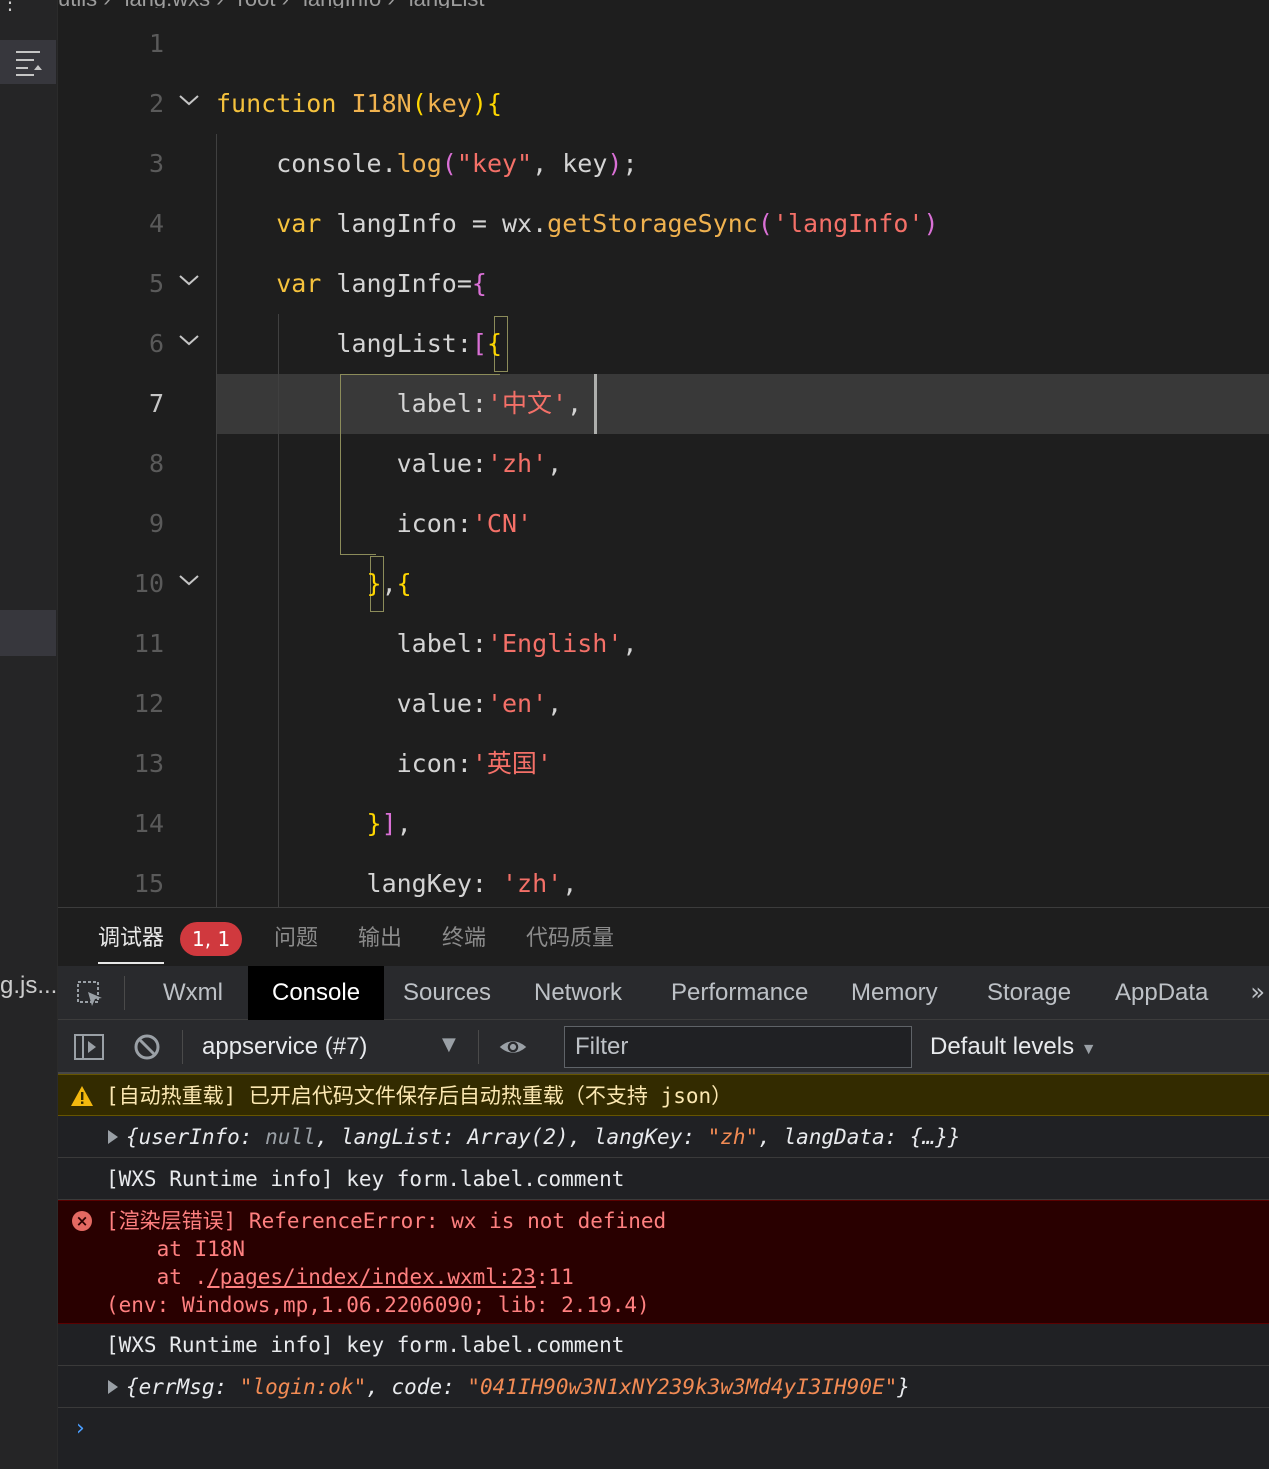 This screenshot has width=1269, height=1469. What do you see at coordinates (156, 163) in the screenshot?
I see `line-number: 3` at bounding box center [156, 163].